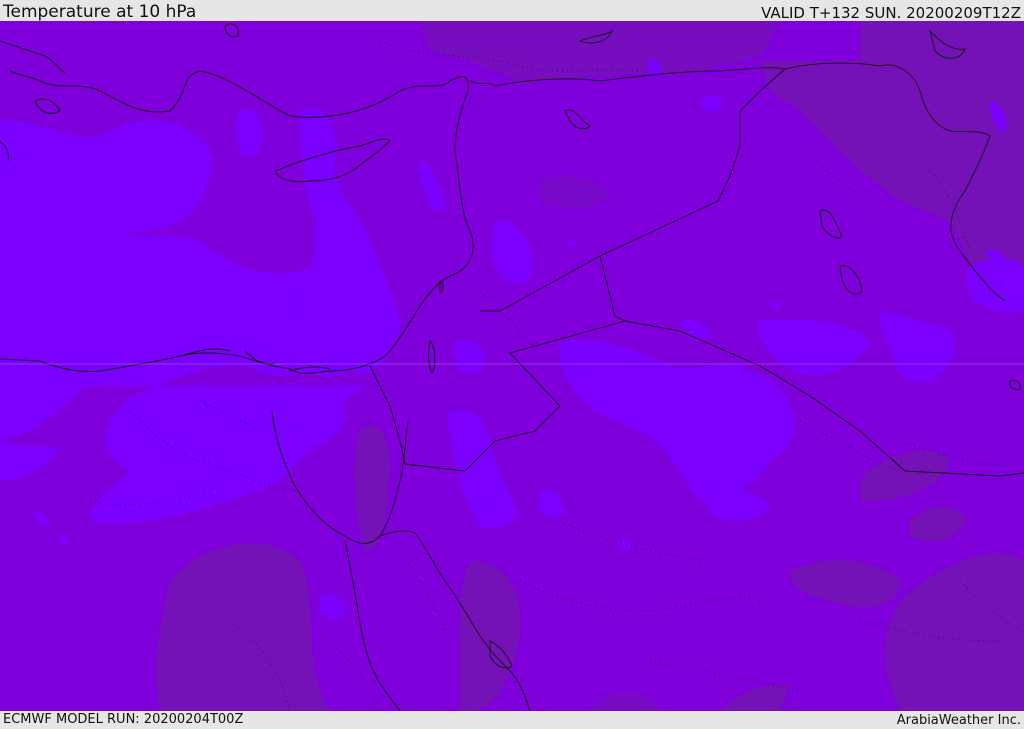 The height and width of the screenshot is (729, 1024). Describe the element at coordinates (891, 13) in the screenshot. I see `valid-time-label: VALID T+132 SUN. 20200209T12Z` at that location.